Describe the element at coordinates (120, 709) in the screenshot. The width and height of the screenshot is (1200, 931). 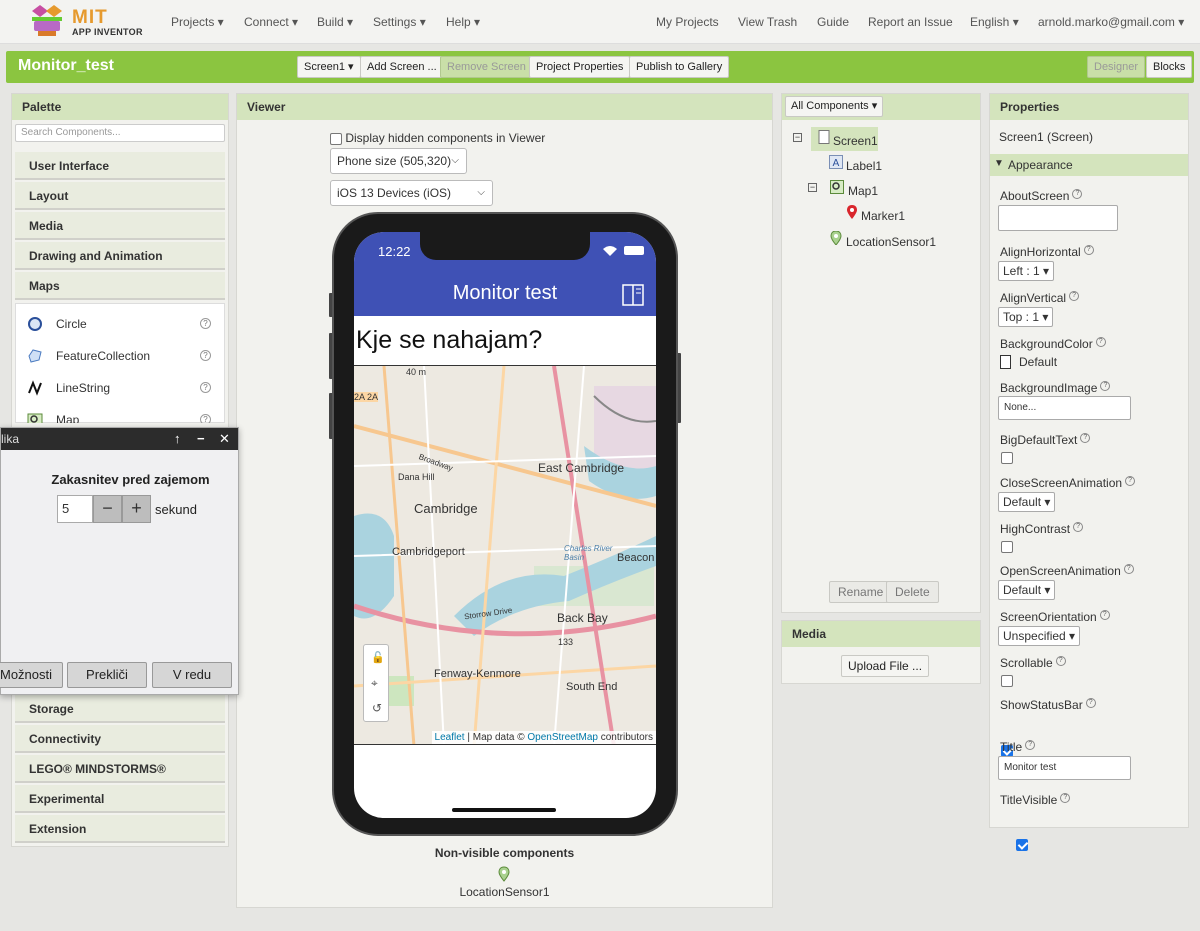
I see `category-storage: Storage` at that location.